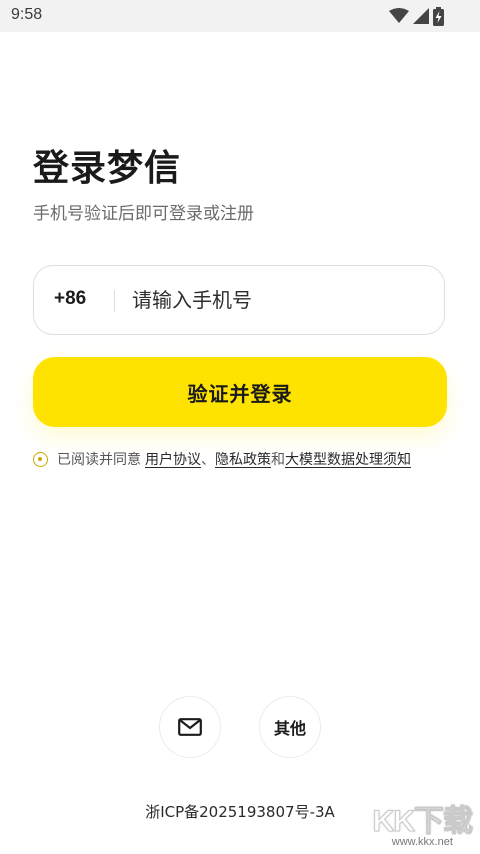  Describe the element at coordinates (438, 16) in the screenshot. I see `battery-charging-icon` at that location.